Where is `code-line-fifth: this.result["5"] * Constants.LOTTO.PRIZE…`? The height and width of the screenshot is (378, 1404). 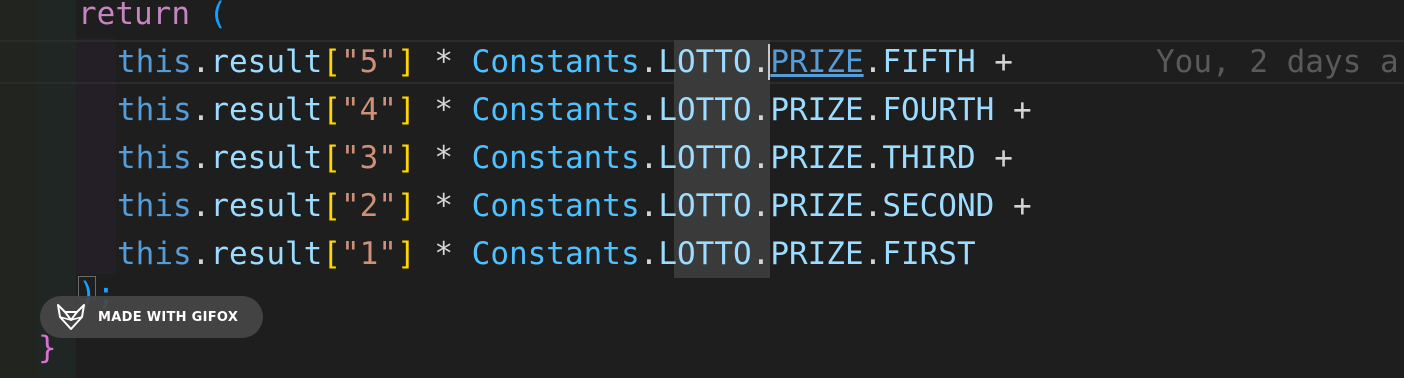
code-line-fifth: this.result["5"] * Constants.LOTTO.PRIZE… is located at coordinates (565, 62).